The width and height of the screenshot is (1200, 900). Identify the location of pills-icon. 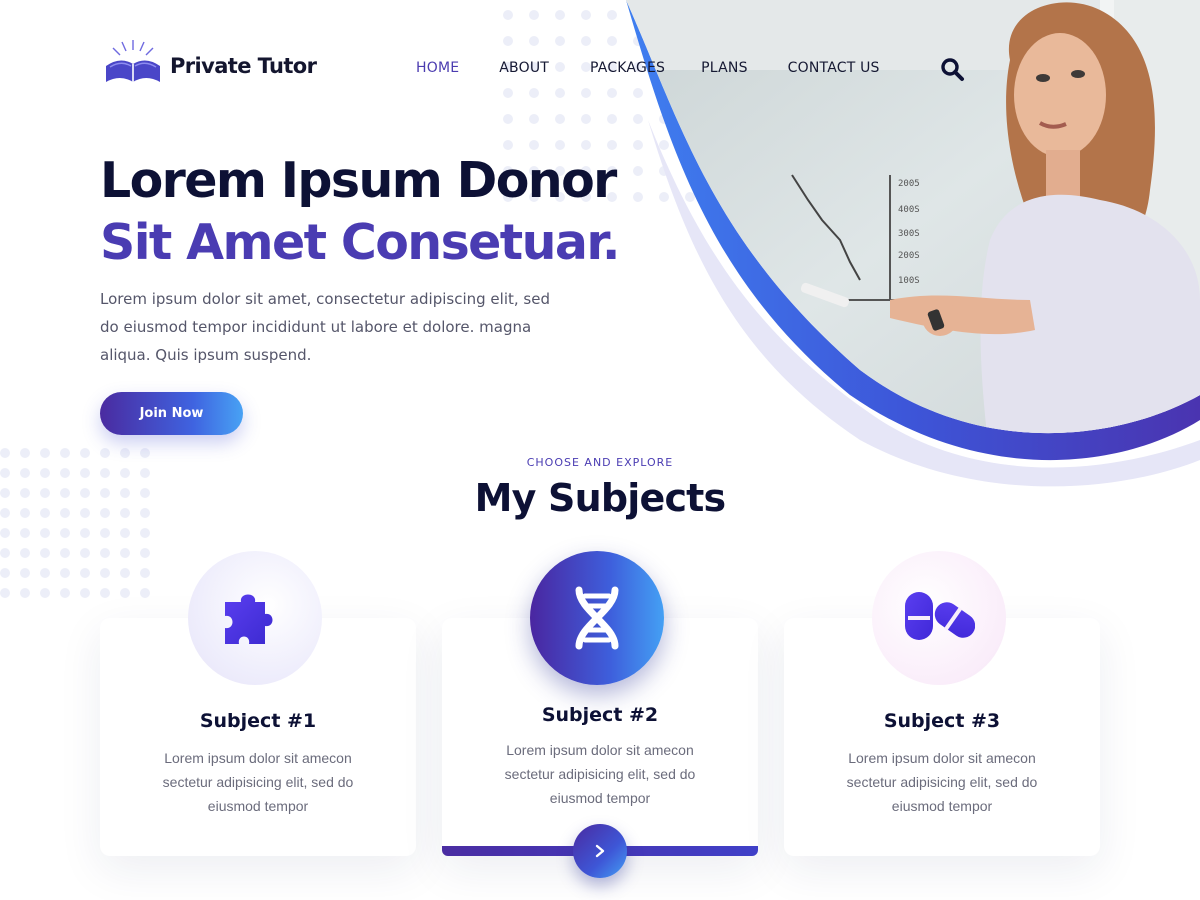
(940, 616).